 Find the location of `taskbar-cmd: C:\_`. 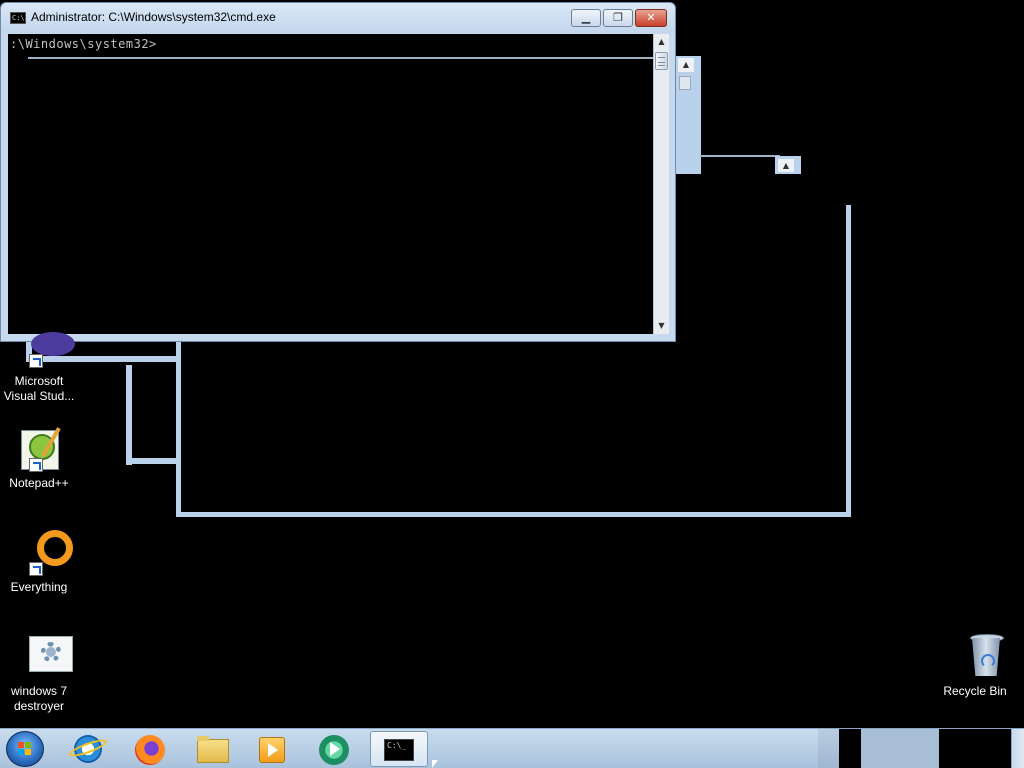

taskbar-cmd: C:\_ is located at coordinates (399, 749).